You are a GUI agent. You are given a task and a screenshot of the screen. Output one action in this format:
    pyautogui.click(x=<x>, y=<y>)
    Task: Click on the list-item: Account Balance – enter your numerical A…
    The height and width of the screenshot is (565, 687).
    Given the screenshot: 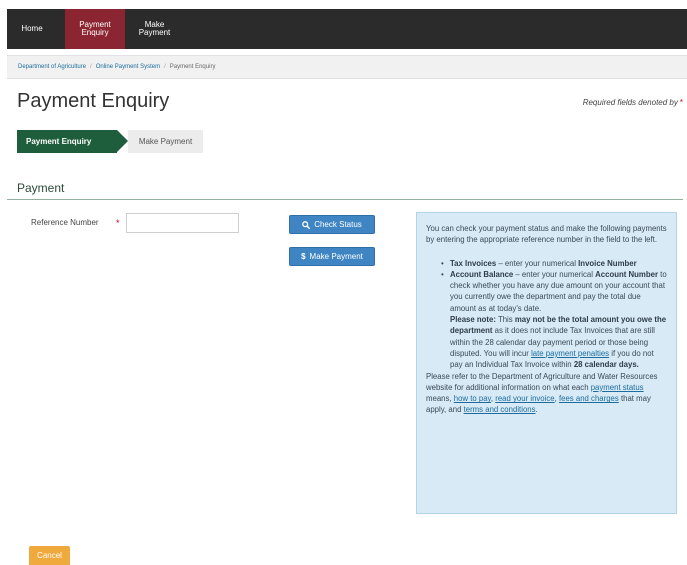 What is the action you would take?
    pyautogui.click(x=554, y=291)
    